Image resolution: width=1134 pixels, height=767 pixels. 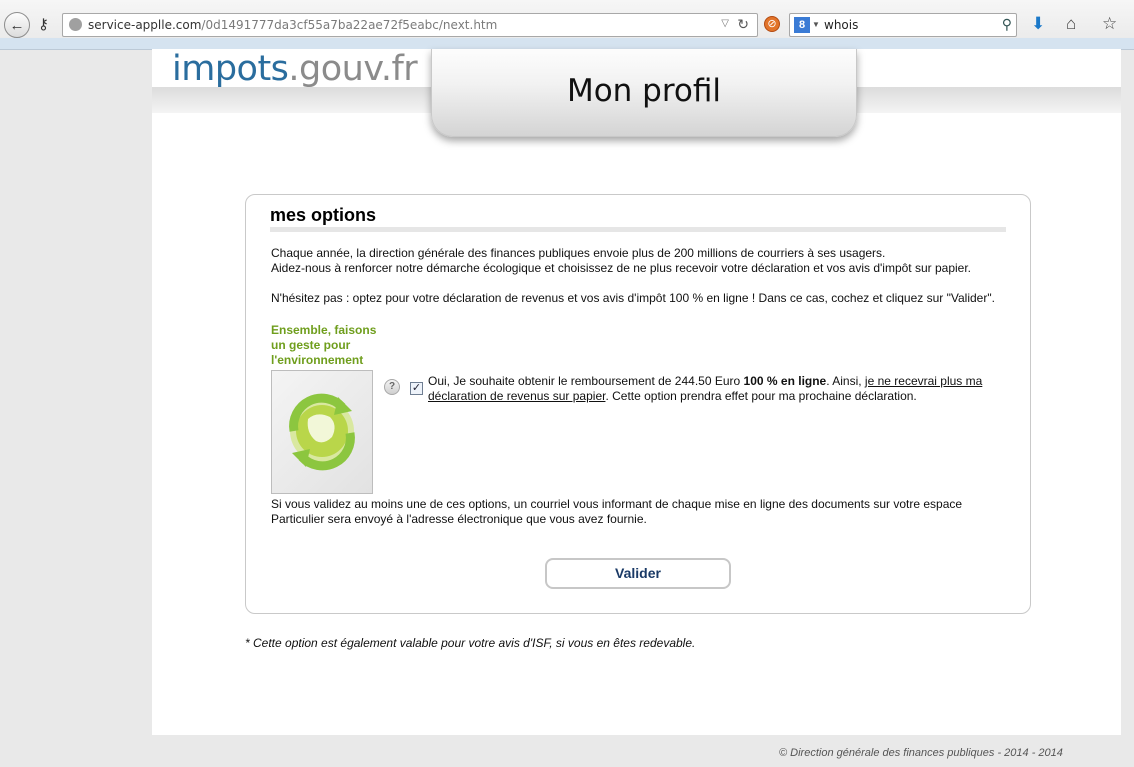 I want to click on logo-part1: impots, so click(x=230, y=69).